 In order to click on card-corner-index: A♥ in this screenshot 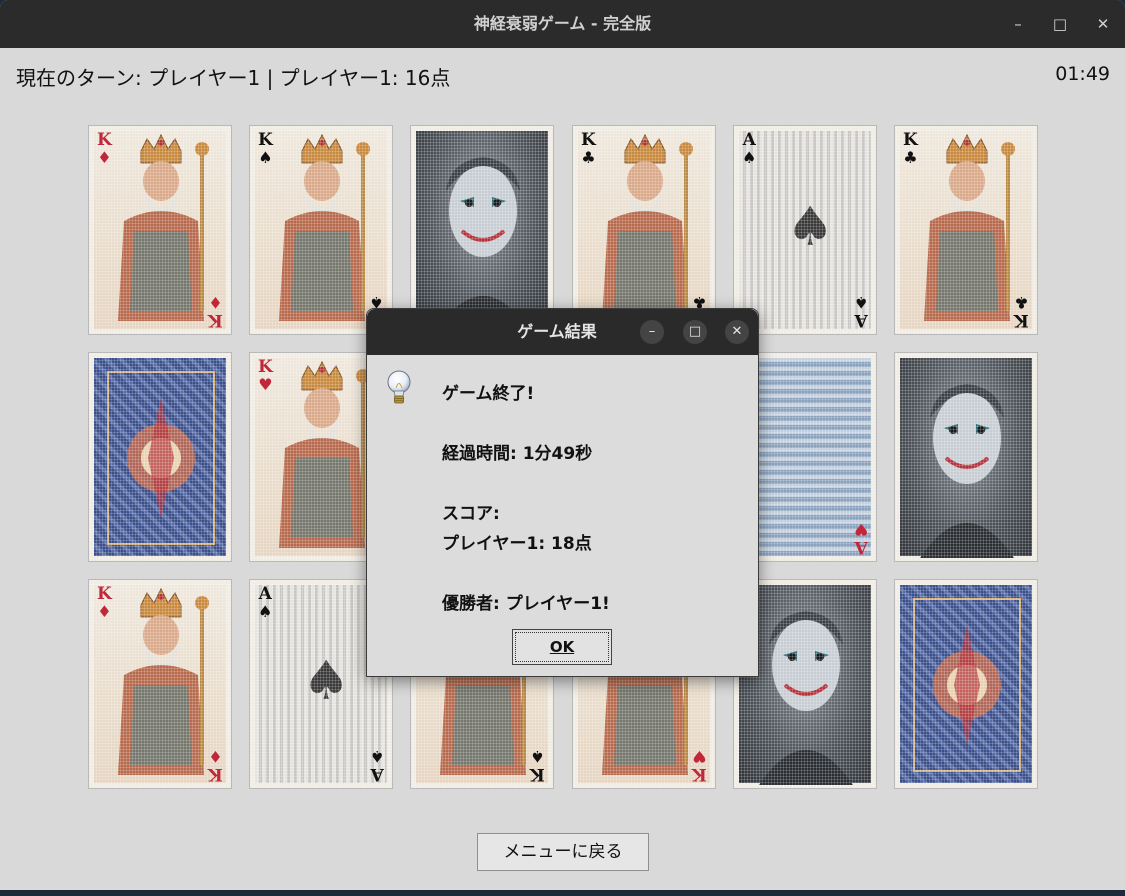, I will do `click(860, 538)`.